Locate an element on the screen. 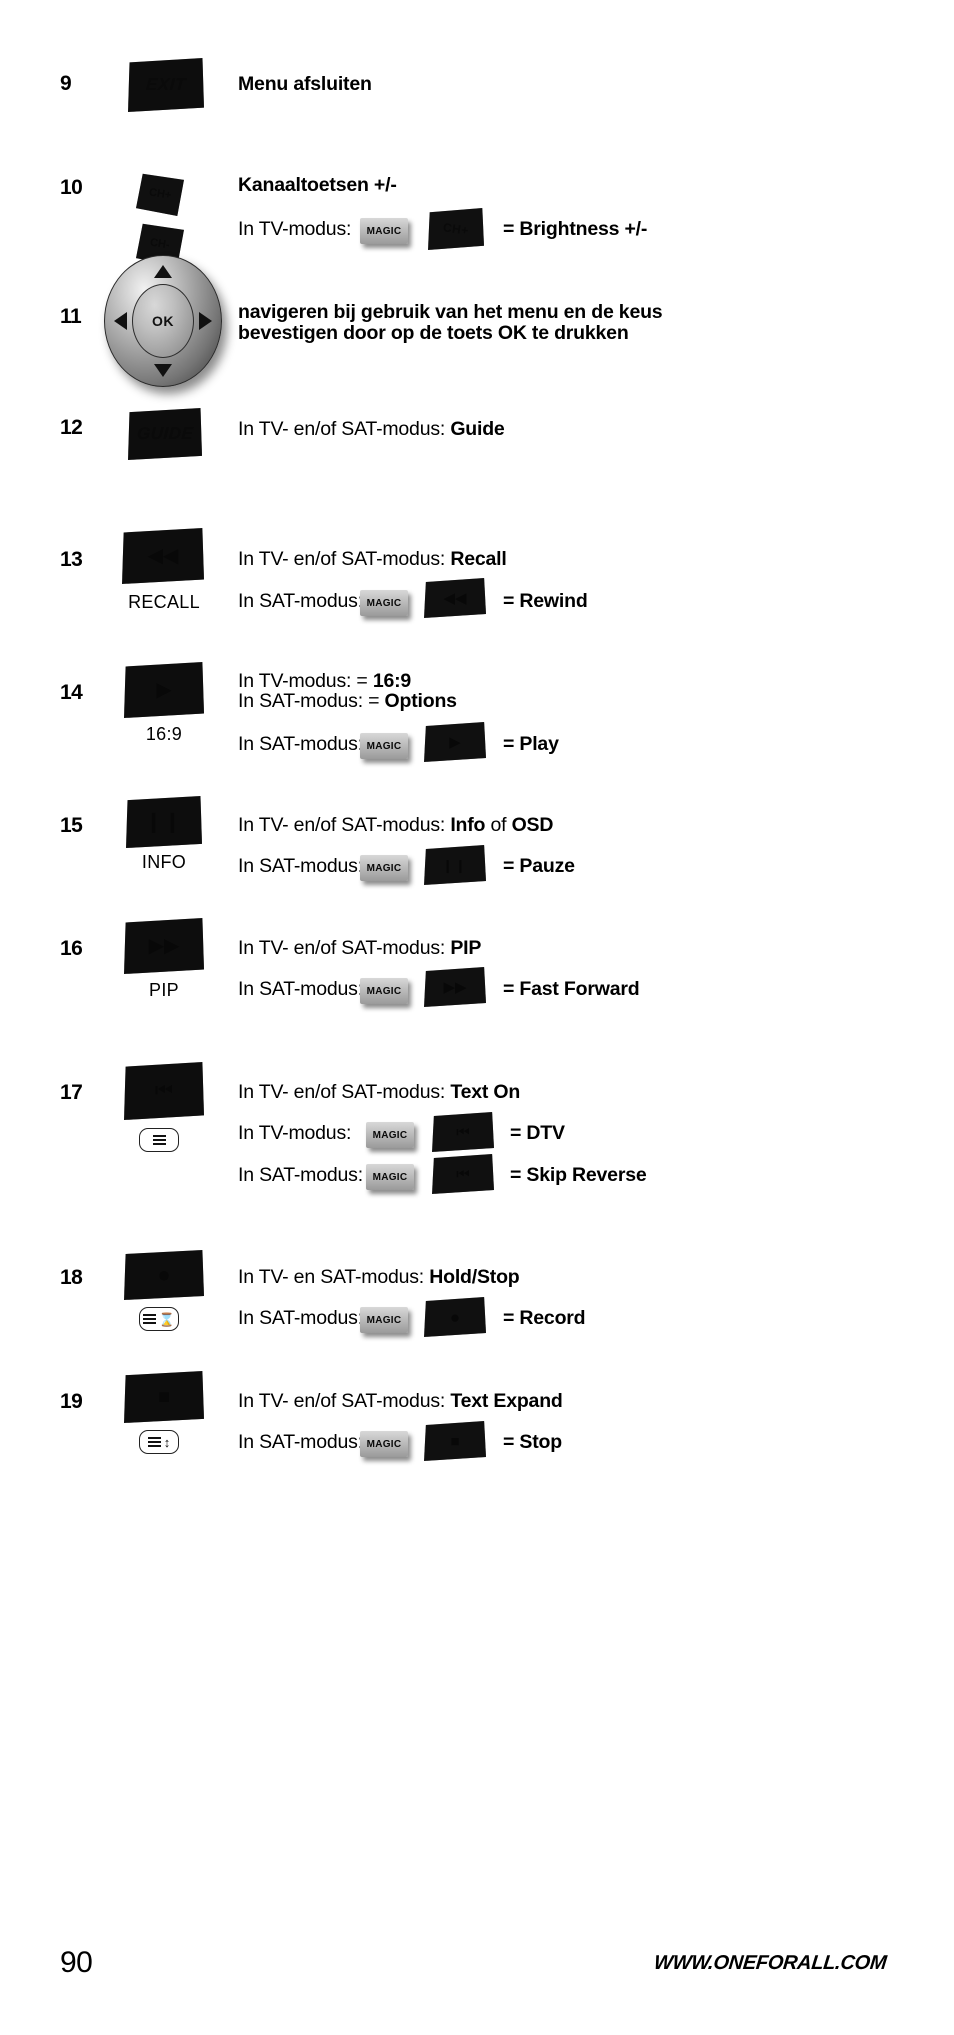 This screenshot has width=954, height=2035. teletext-expand-icon: ↕ is located at coordinates (159, 1442).